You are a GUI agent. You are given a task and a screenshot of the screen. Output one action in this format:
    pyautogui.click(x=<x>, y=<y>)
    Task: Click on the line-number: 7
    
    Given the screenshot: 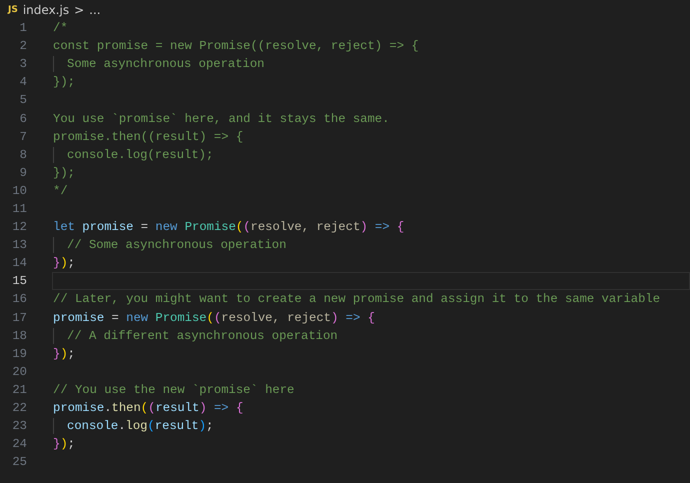 What is the action you would take?
    pyautogui.click(x=22, y=137)
    